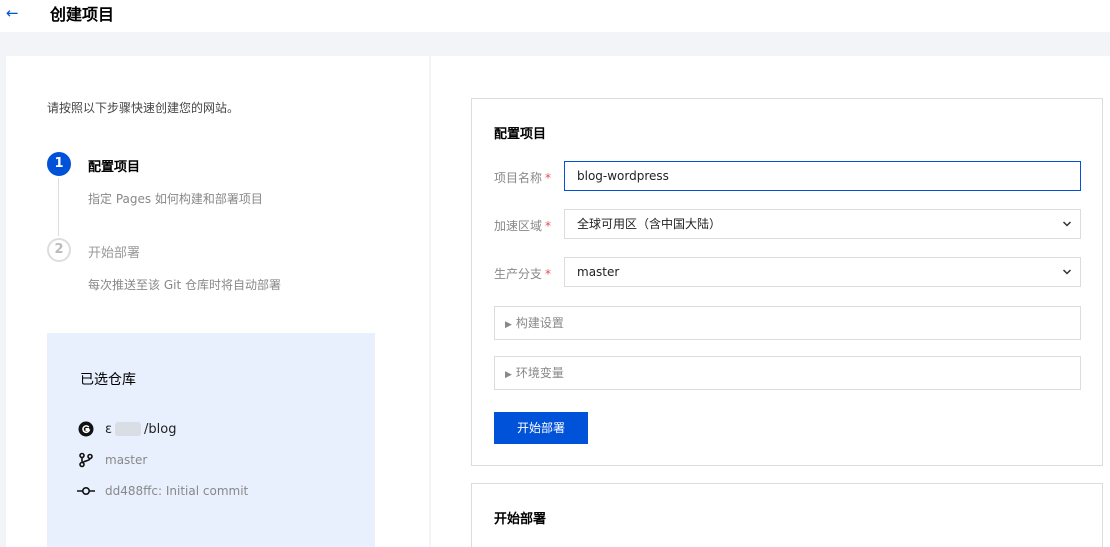  What do you see at coordinates (523, 178) in the screenshot?
I see `project-name-label: 项目名称 *` at bounding box center [523, 178].